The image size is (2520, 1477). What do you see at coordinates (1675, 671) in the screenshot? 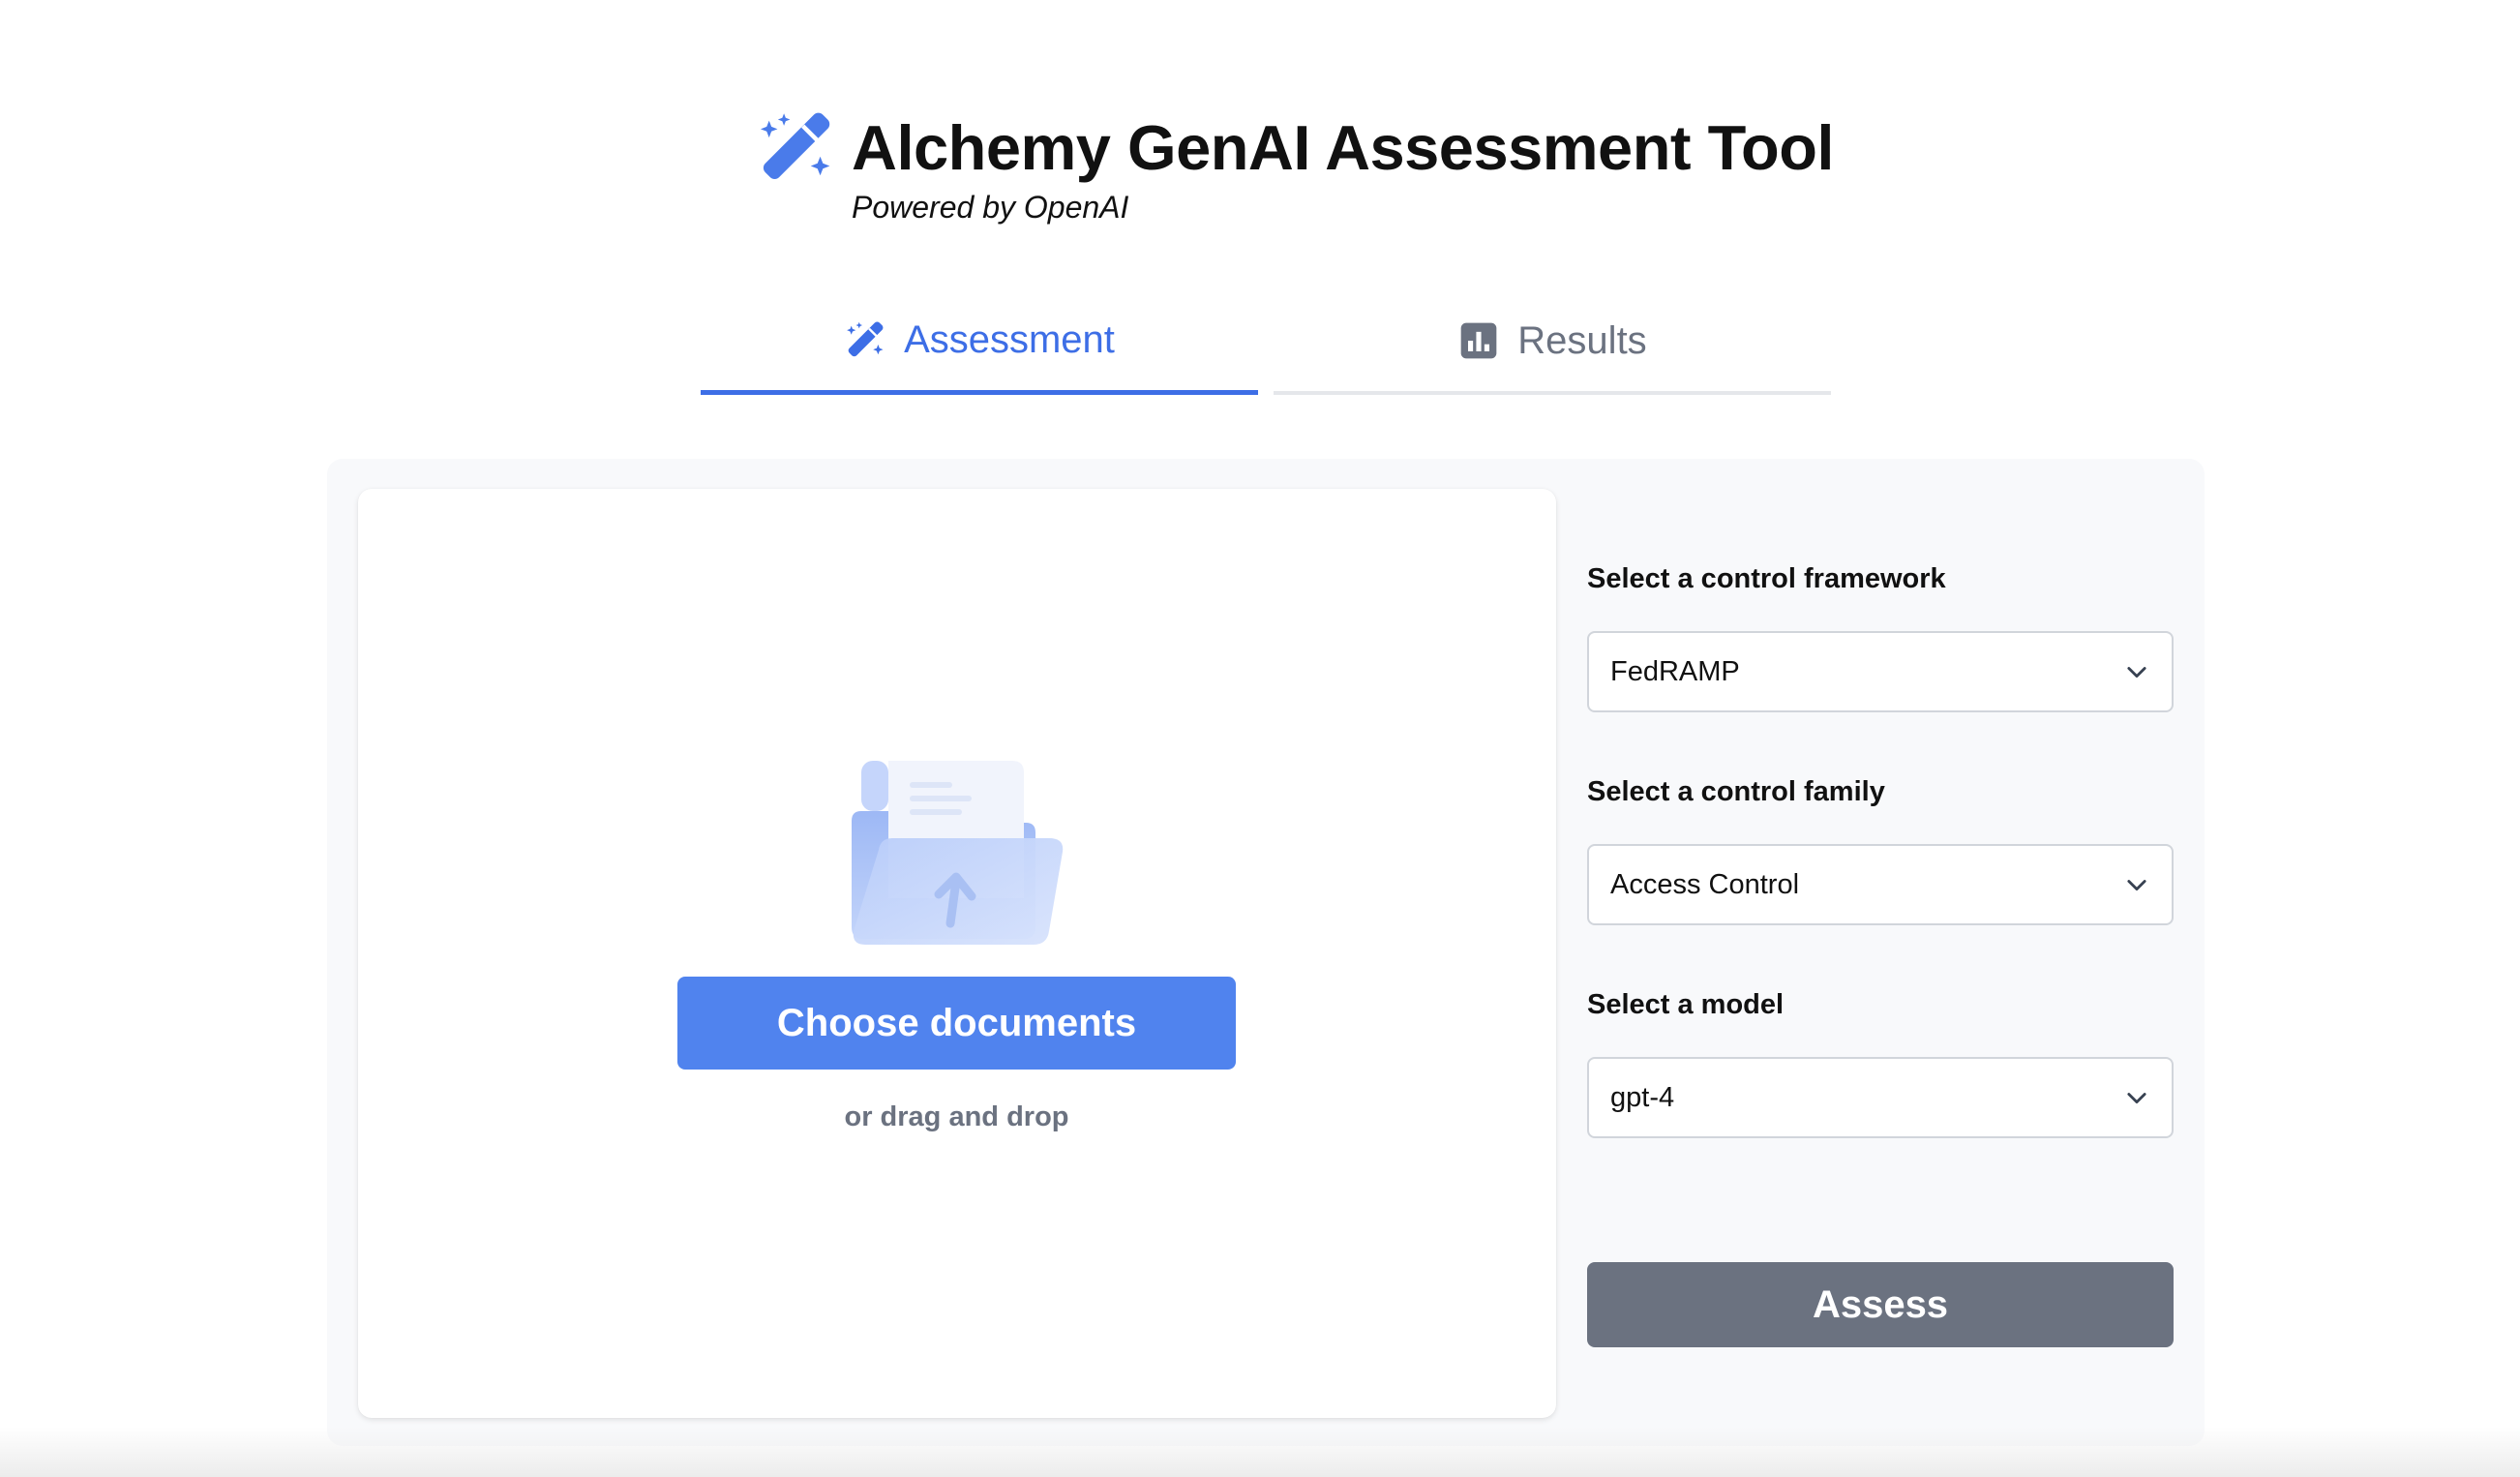
I see `framework-select-value: FedRAMP` at bounding box center [1675, 671].